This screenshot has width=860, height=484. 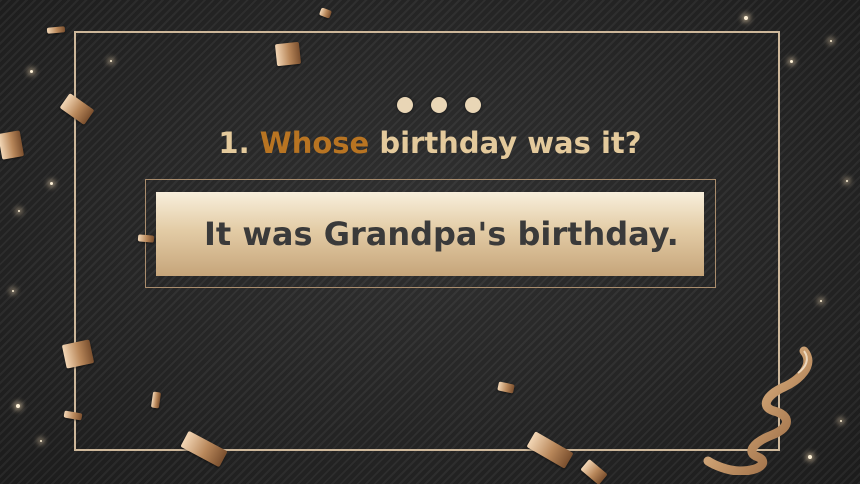 I want to click on three-dots-icon, so click(x=439, y=105).